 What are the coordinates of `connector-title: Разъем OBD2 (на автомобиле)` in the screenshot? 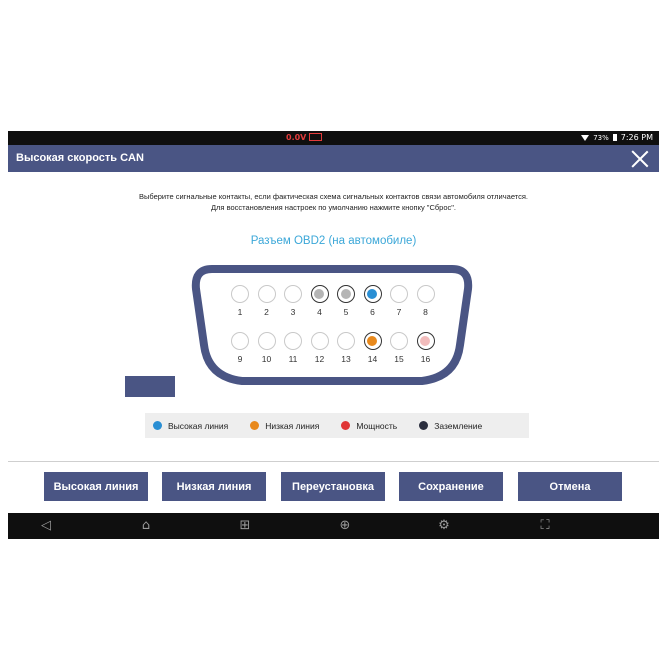 It's located at (333, 241).